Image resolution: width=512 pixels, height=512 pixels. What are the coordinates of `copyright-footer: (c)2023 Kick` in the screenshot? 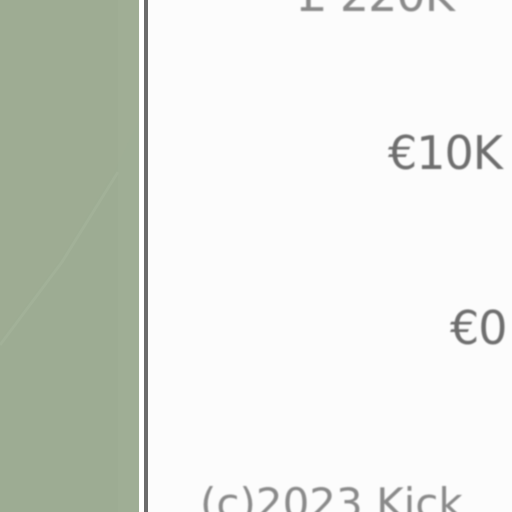 It's located at (331, 495).